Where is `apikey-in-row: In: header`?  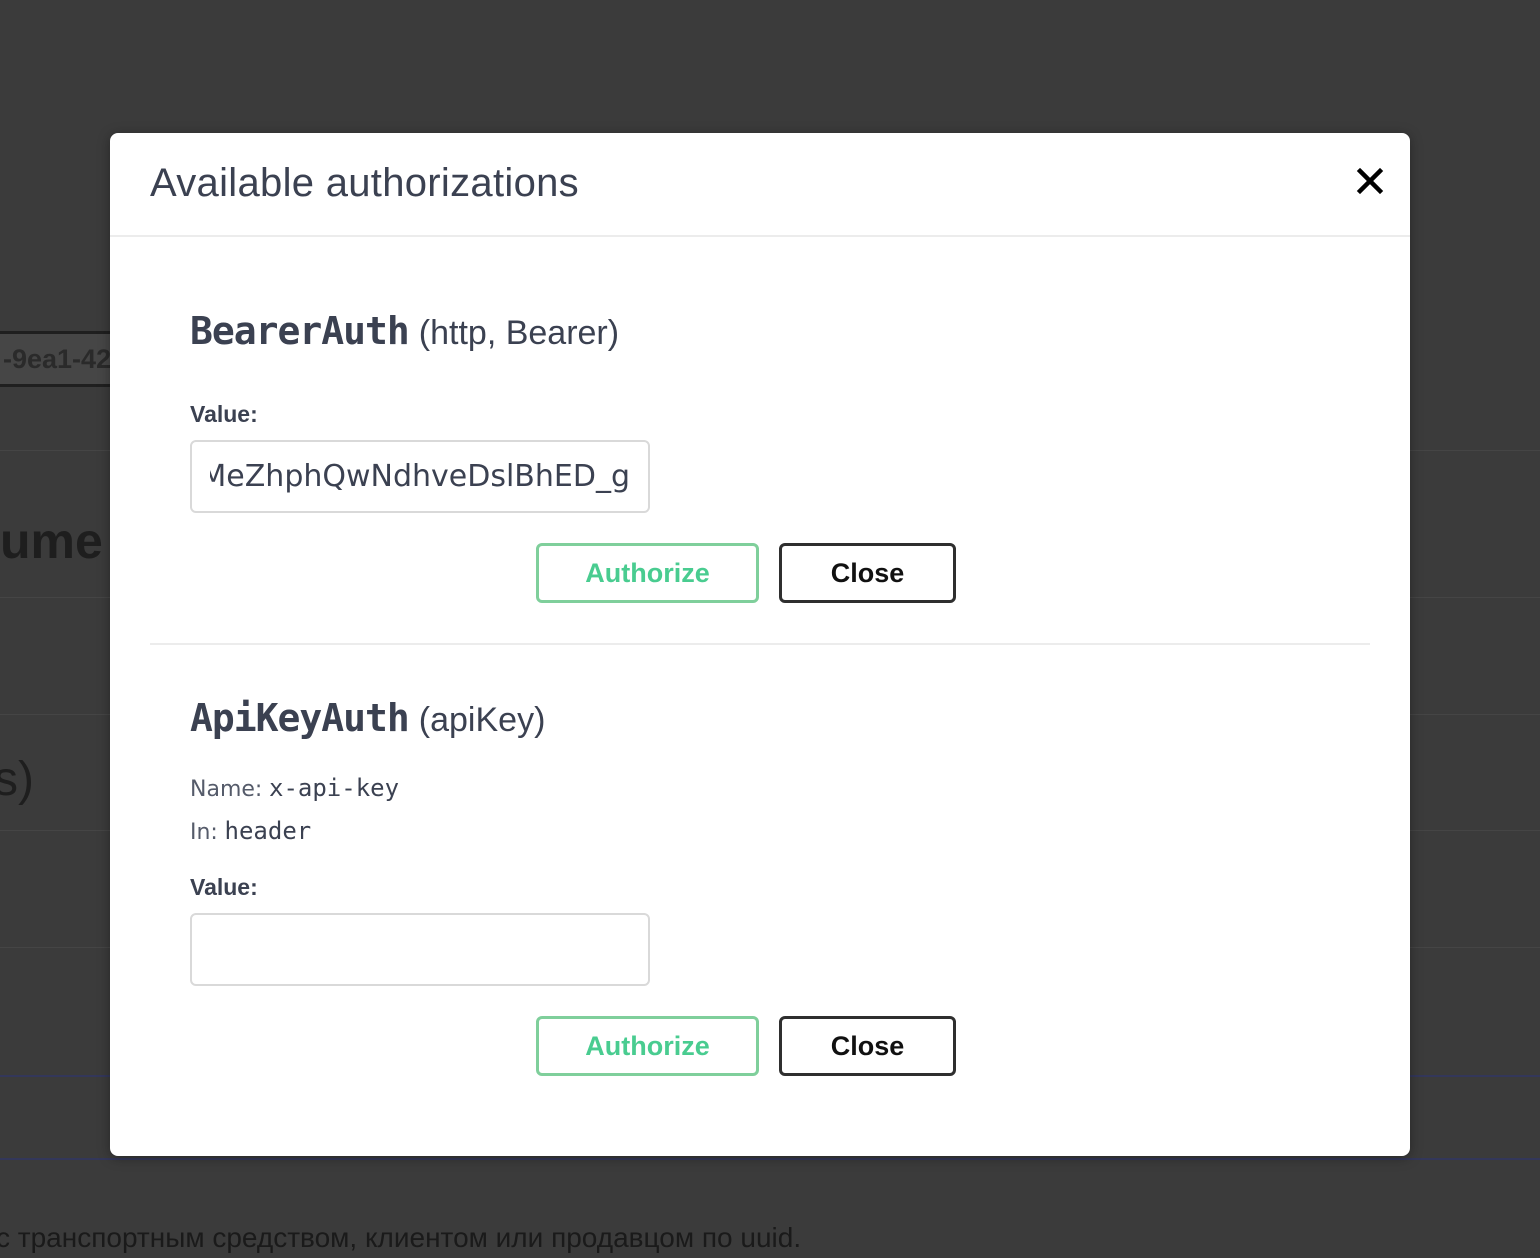 apikey-in-row: In: header is located at coordinates (250, 831).